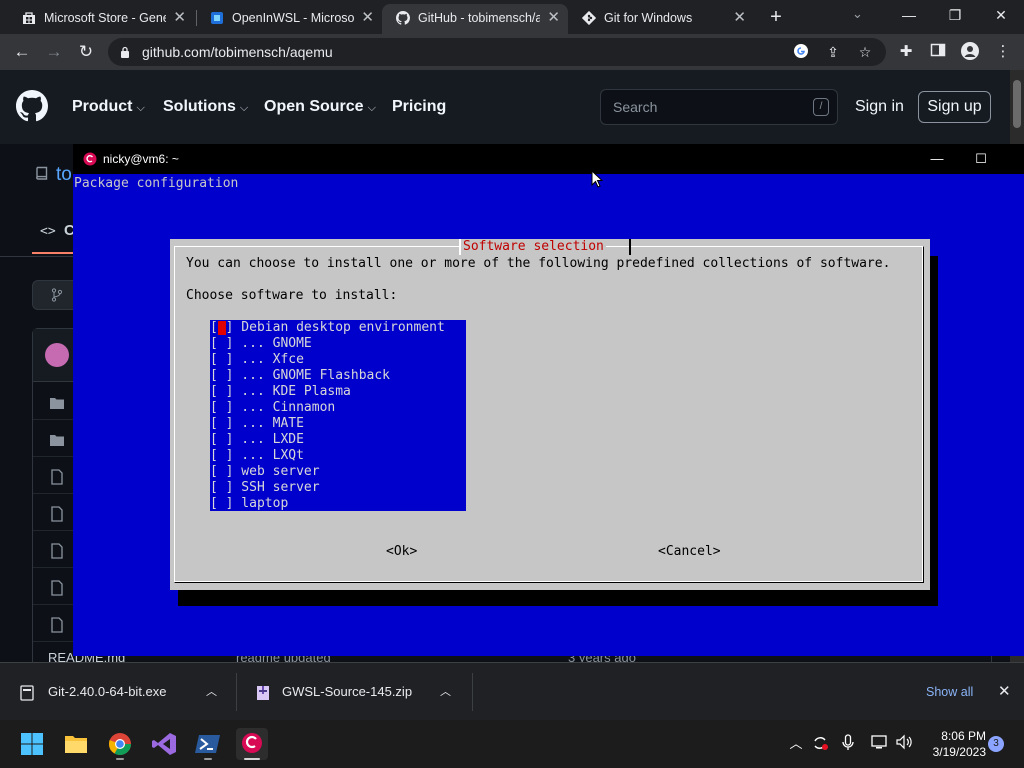  What do you see at coordinates (981, 159) in the screenshot?
I see `maximize-icon: ☐` at bounding box center [981, 159].